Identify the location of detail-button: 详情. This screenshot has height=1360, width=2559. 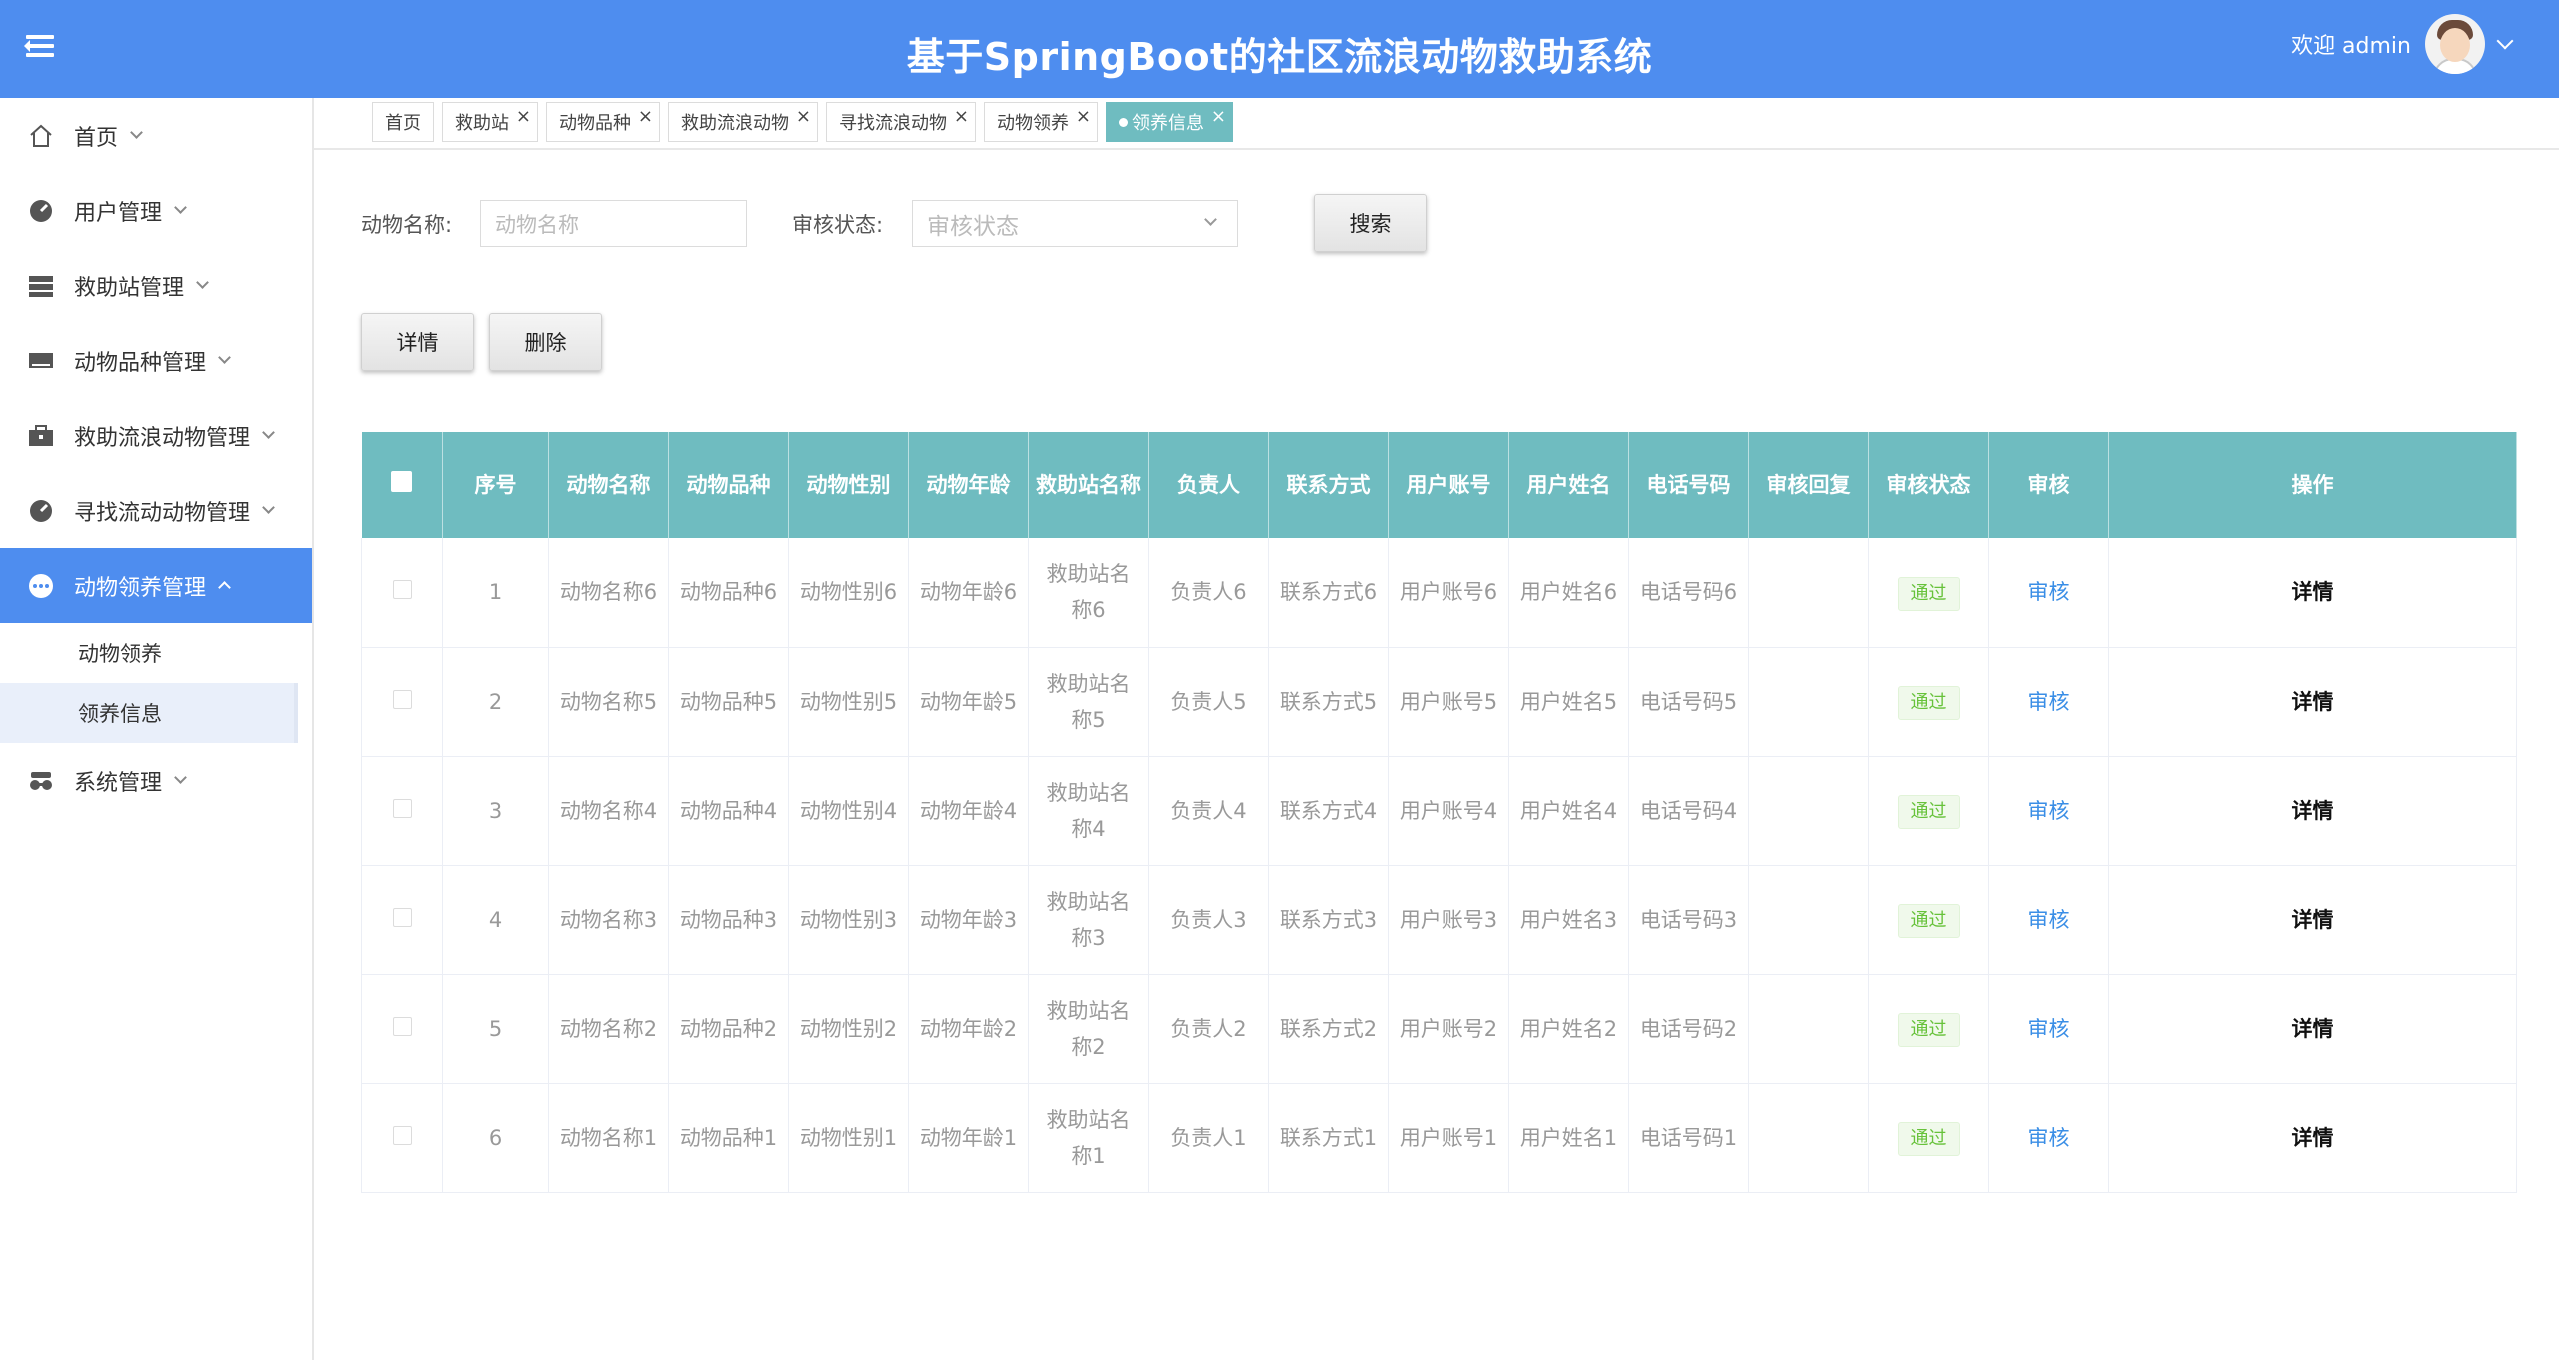
(417, 342).